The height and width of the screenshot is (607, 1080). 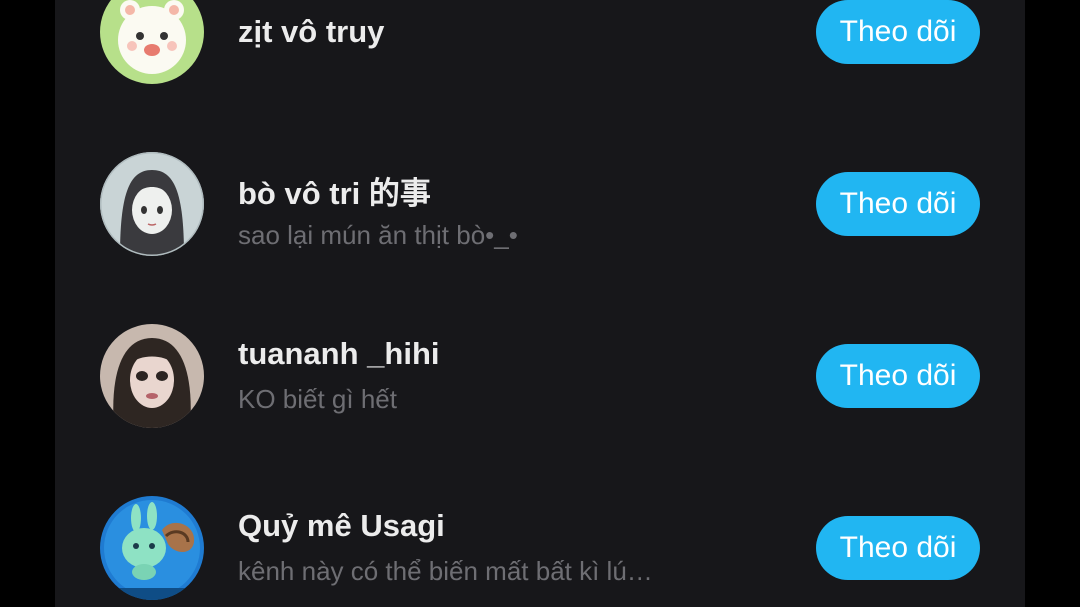 What do you see at coordinates (152, 548) in the screenshot?
I see `bunny-avatar-icon` at bounding box center [152, 548].